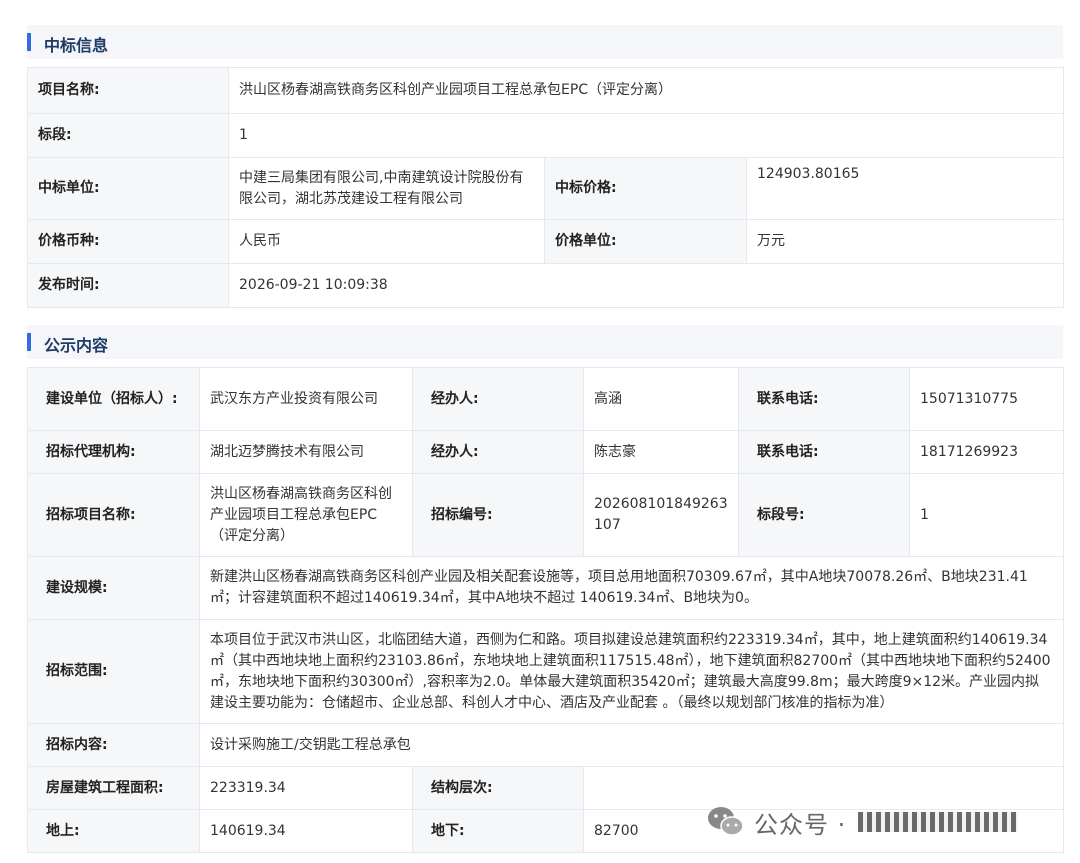  What do you see at coordinates (306, 452) in the screenshot?
I see `agency-value: 湖北迈梦腾技术有限公司` at bounding box center [306, 452].